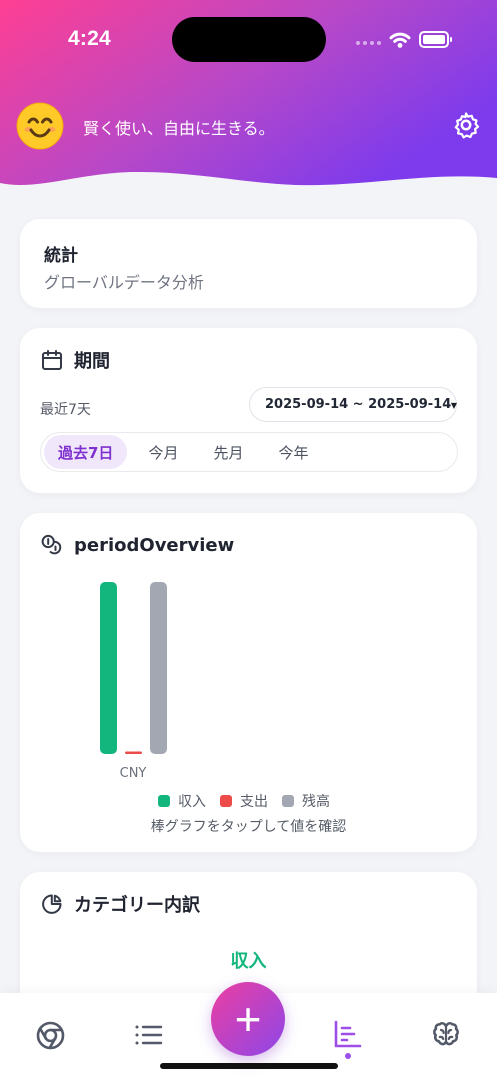 The height and width of the screenshot is (1080, 497). I want to click on legend-balance-label: 残高, so click(316, 802).